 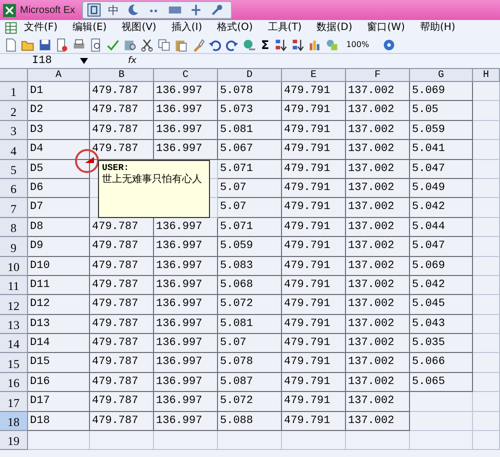 What do you see at coordinates (361, 44) in the screenshot?
I see `zoom-dropdown: 100%` at bounding box center [361, 44].